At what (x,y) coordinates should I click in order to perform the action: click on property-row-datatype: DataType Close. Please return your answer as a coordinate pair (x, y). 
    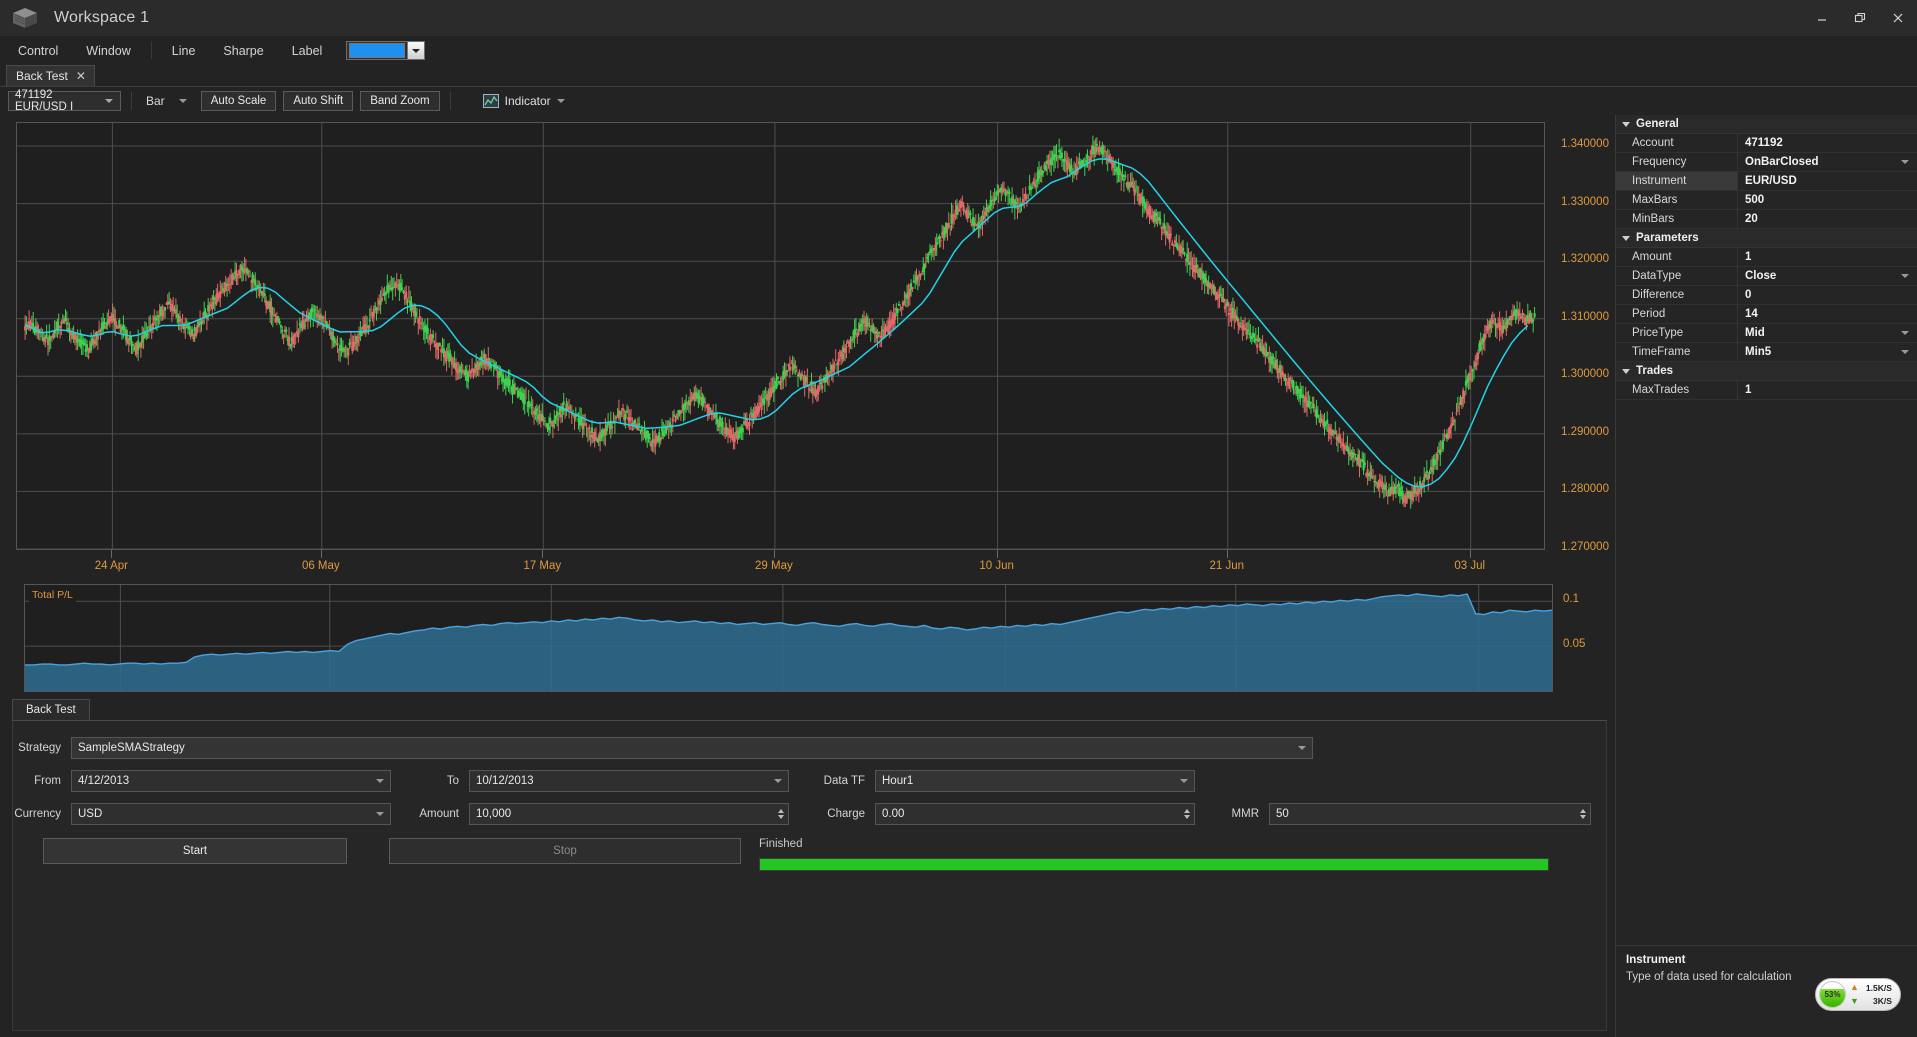
    Looking at the image, I should click on (1766, 276).